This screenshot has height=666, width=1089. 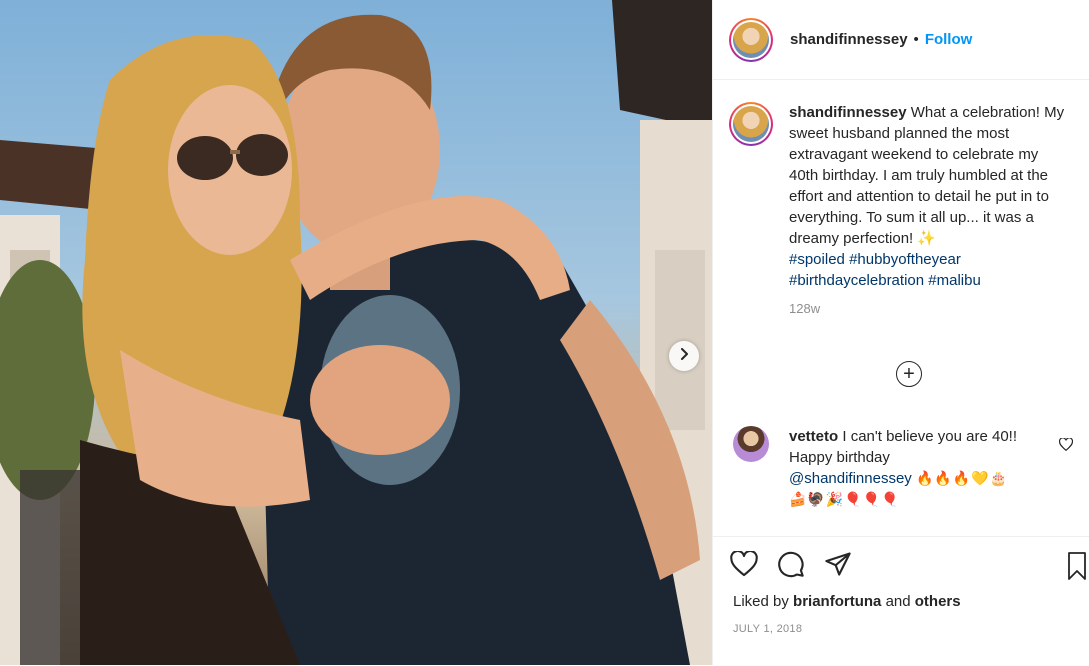 I want to click on load-more-comments-button: +, so click(x=909, y=374).